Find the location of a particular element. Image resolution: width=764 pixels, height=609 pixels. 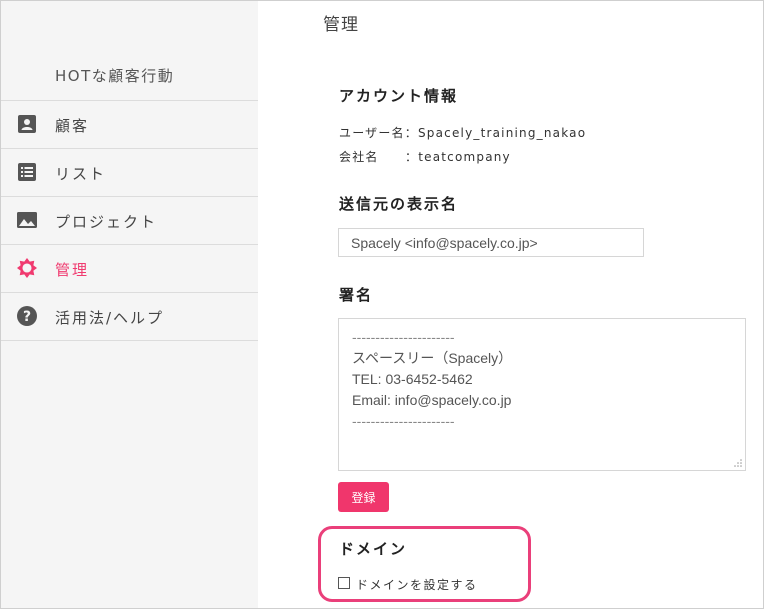

account-info-heading: アカウント情報 is located at coordinates (399, 96).